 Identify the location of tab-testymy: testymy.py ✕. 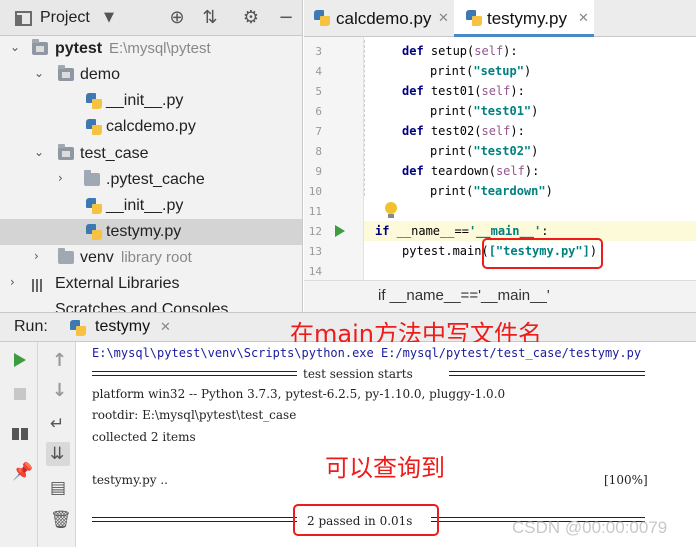
(524, 18).